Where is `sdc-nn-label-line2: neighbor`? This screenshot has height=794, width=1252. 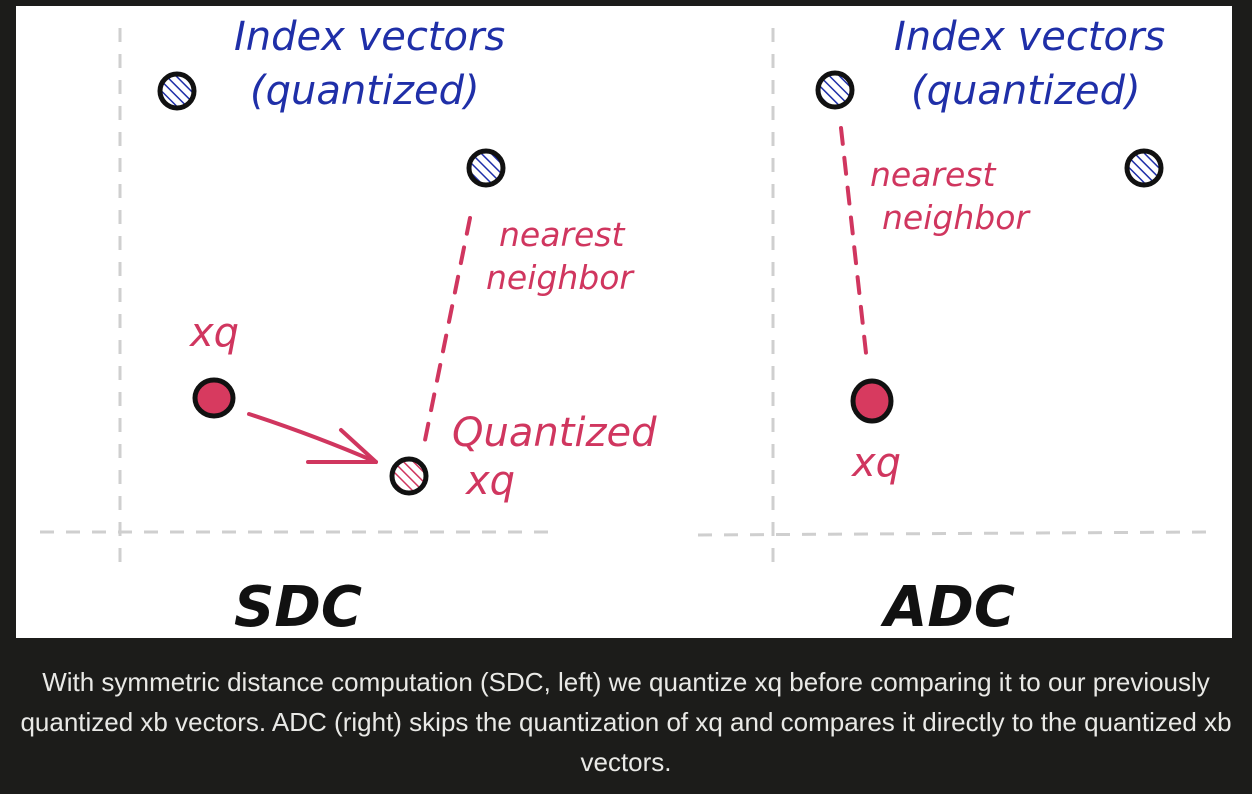
sdc-nn-label-line2: neighbor is located at coordinates (560, 277).